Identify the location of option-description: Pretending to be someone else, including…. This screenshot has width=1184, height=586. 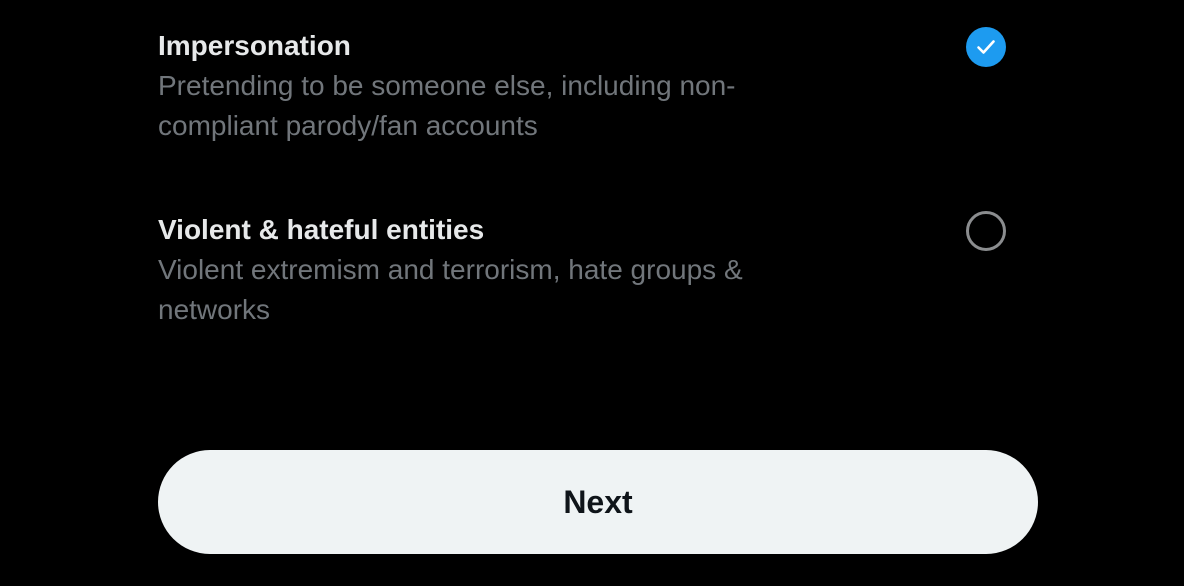
(447, 105).